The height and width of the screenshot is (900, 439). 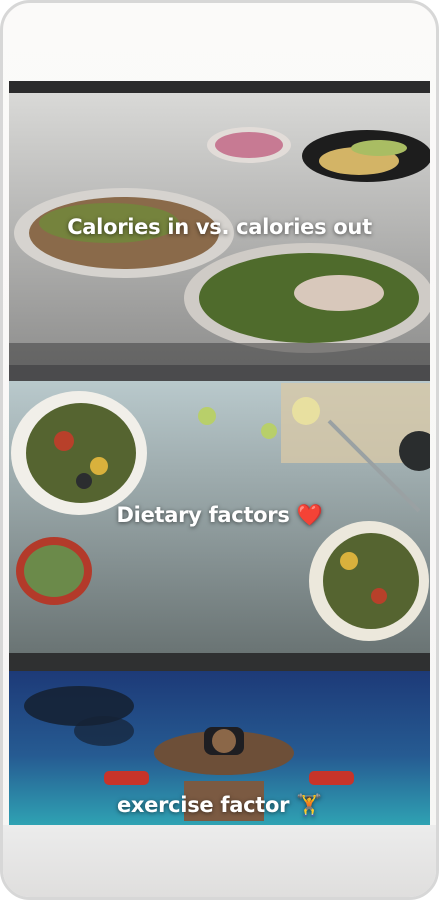 What do you see at coordinates (203, 805) in the screenshot?
I see `card-title-text: exercise factor` at bounding box center [203, 805].